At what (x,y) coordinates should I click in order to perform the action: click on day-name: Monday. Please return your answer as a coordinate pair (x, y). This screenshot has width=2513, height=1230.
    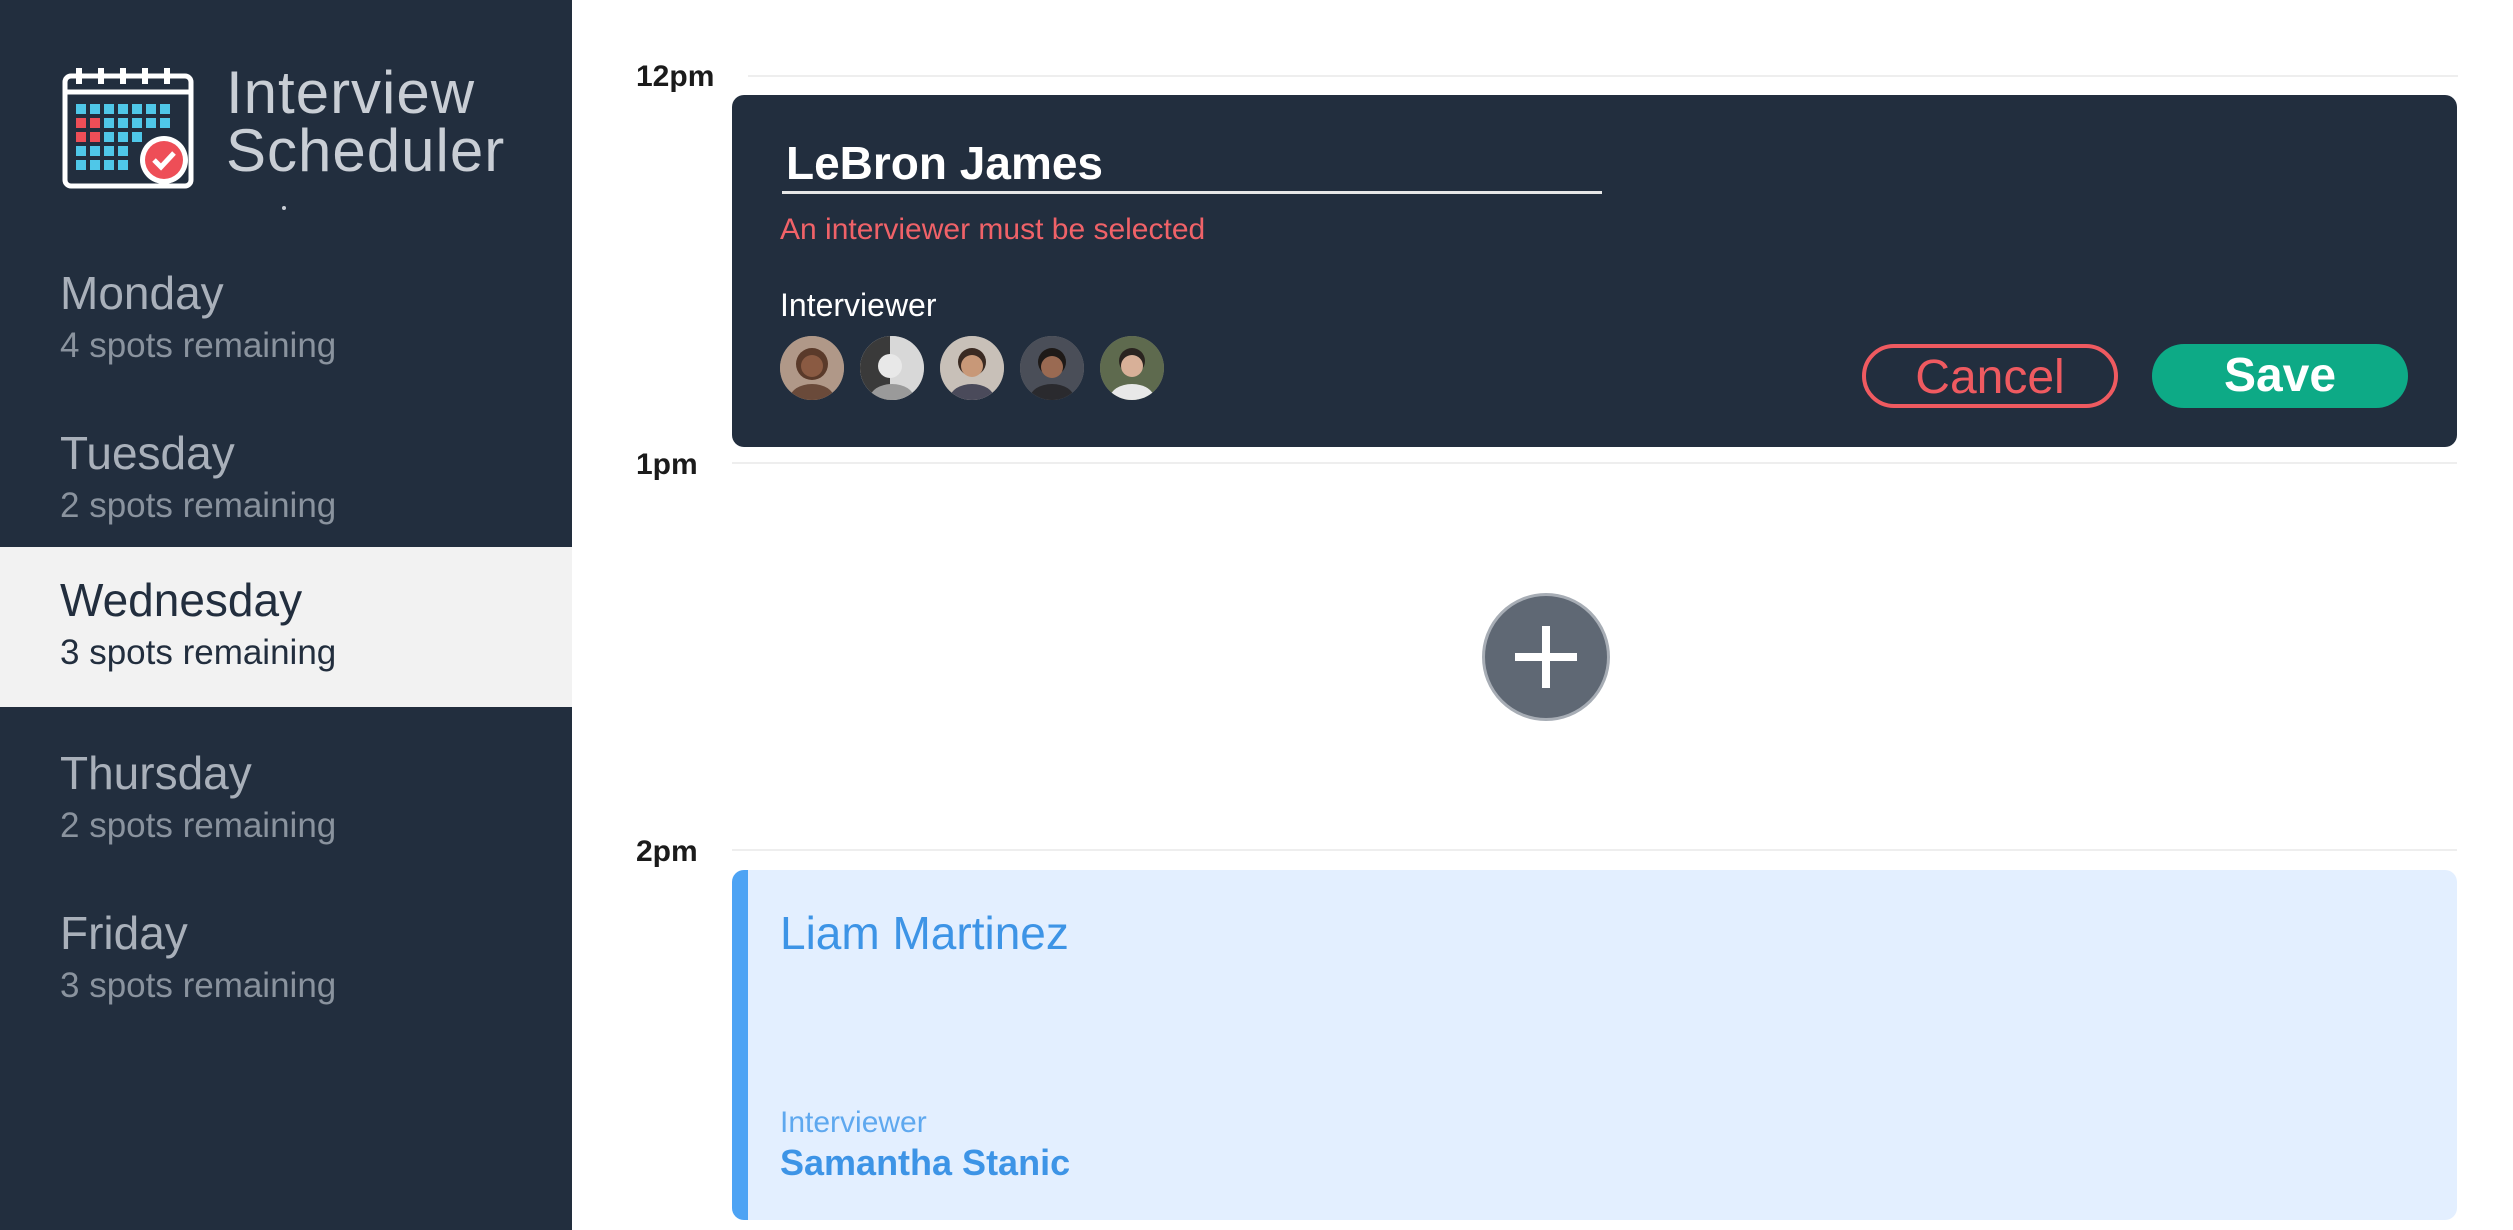
    Looking at the image, I should click on (142, 293).